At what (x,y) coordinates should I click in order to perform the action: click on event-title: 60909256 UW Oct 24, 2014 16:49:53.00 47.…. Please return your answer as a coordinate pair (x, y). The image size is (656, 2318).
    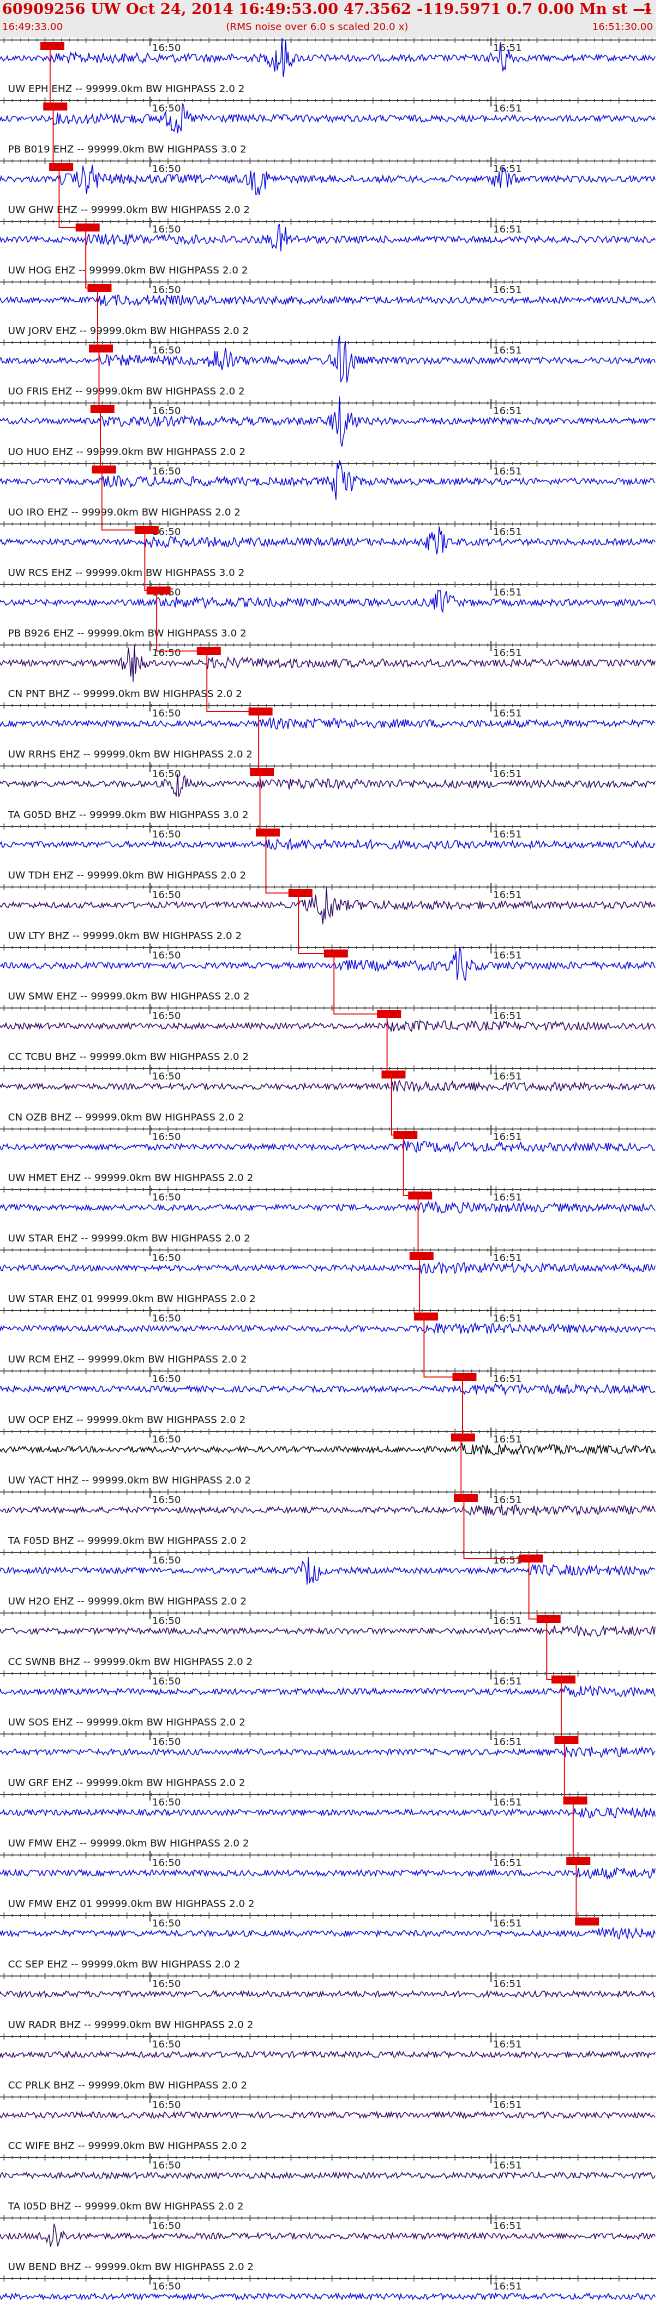
    Looking at the image, I should click on (329, 9).